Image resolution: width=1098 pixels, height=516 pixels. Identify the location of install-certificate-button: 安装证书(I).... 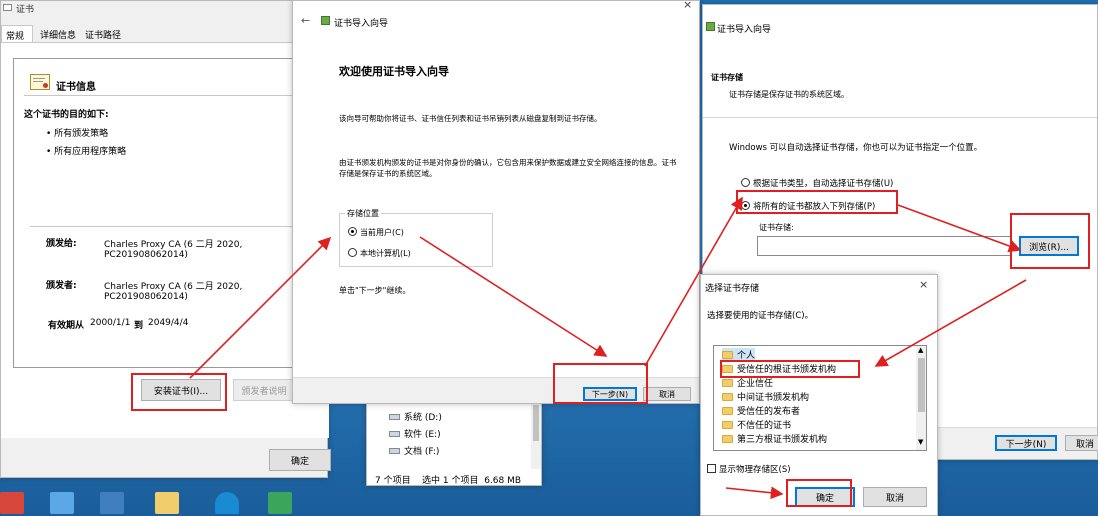
(181, 390).